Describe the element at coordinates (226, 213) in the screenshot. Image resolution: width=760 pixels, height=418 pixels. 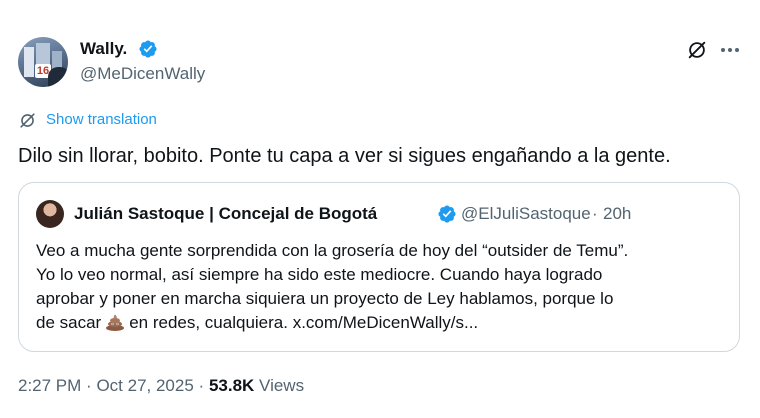
I see `quoted-author-name: Julián Sastoque | Concejal de Bogotá` at that location.